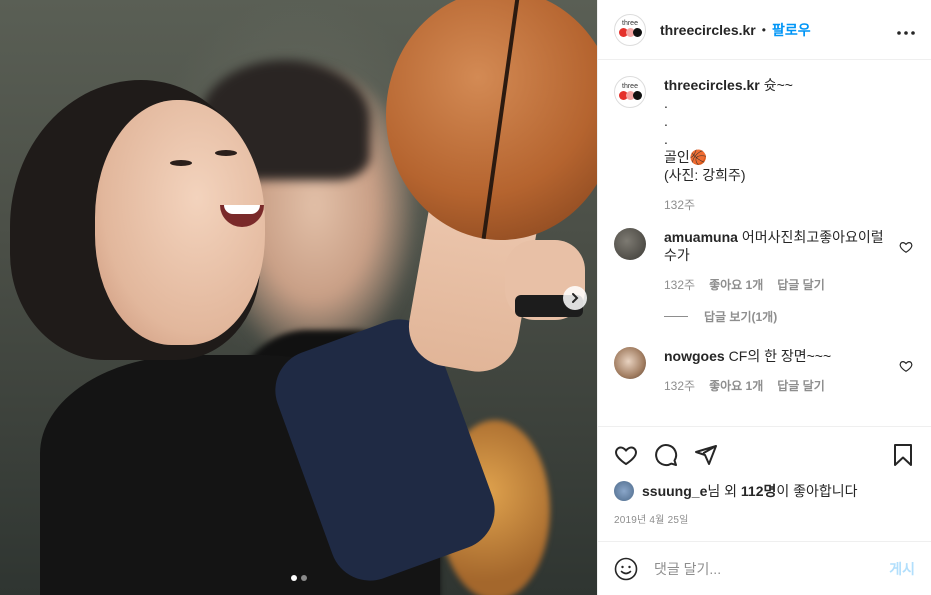 The height and width of the screenshot is (595, 931). What do you see at coordinates (701, 237) in the screenshot?
I see `comment-username: amuamuna` at bounding box center [701, 237].